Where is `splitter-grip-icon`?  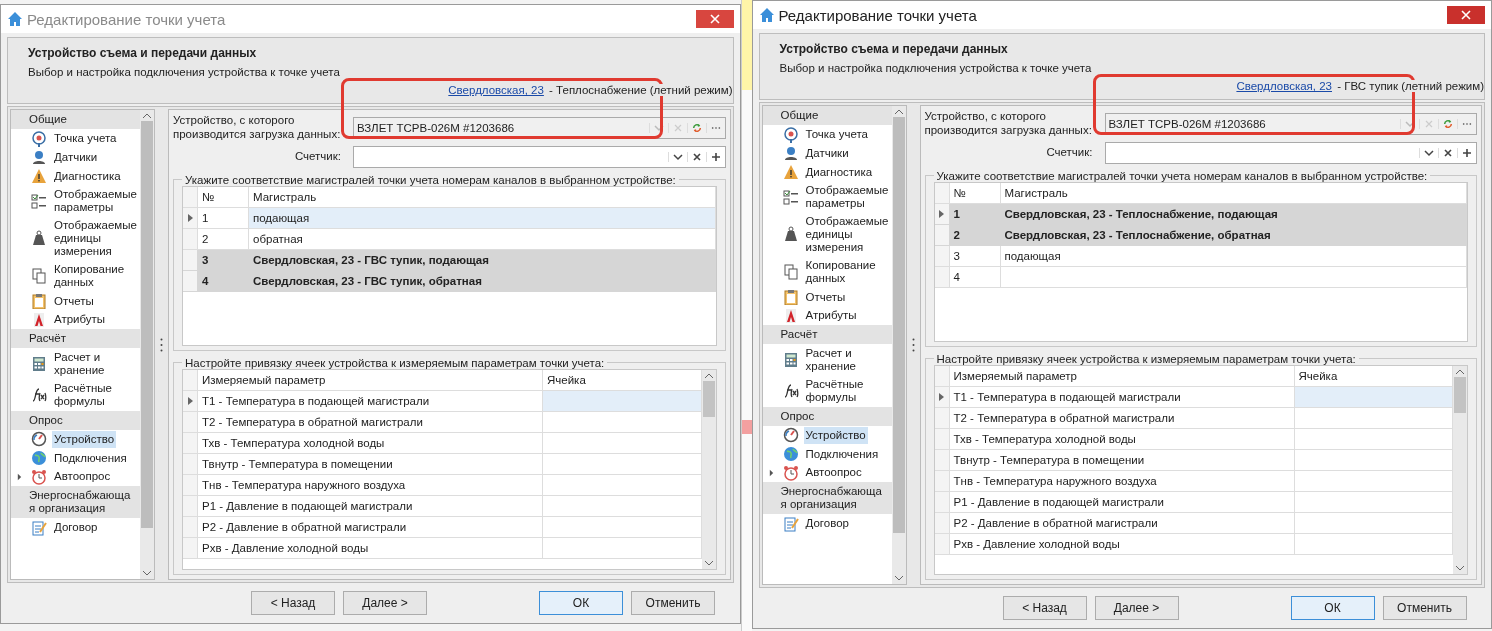 splitter-grip-icon is located at coordinates (913, 345).